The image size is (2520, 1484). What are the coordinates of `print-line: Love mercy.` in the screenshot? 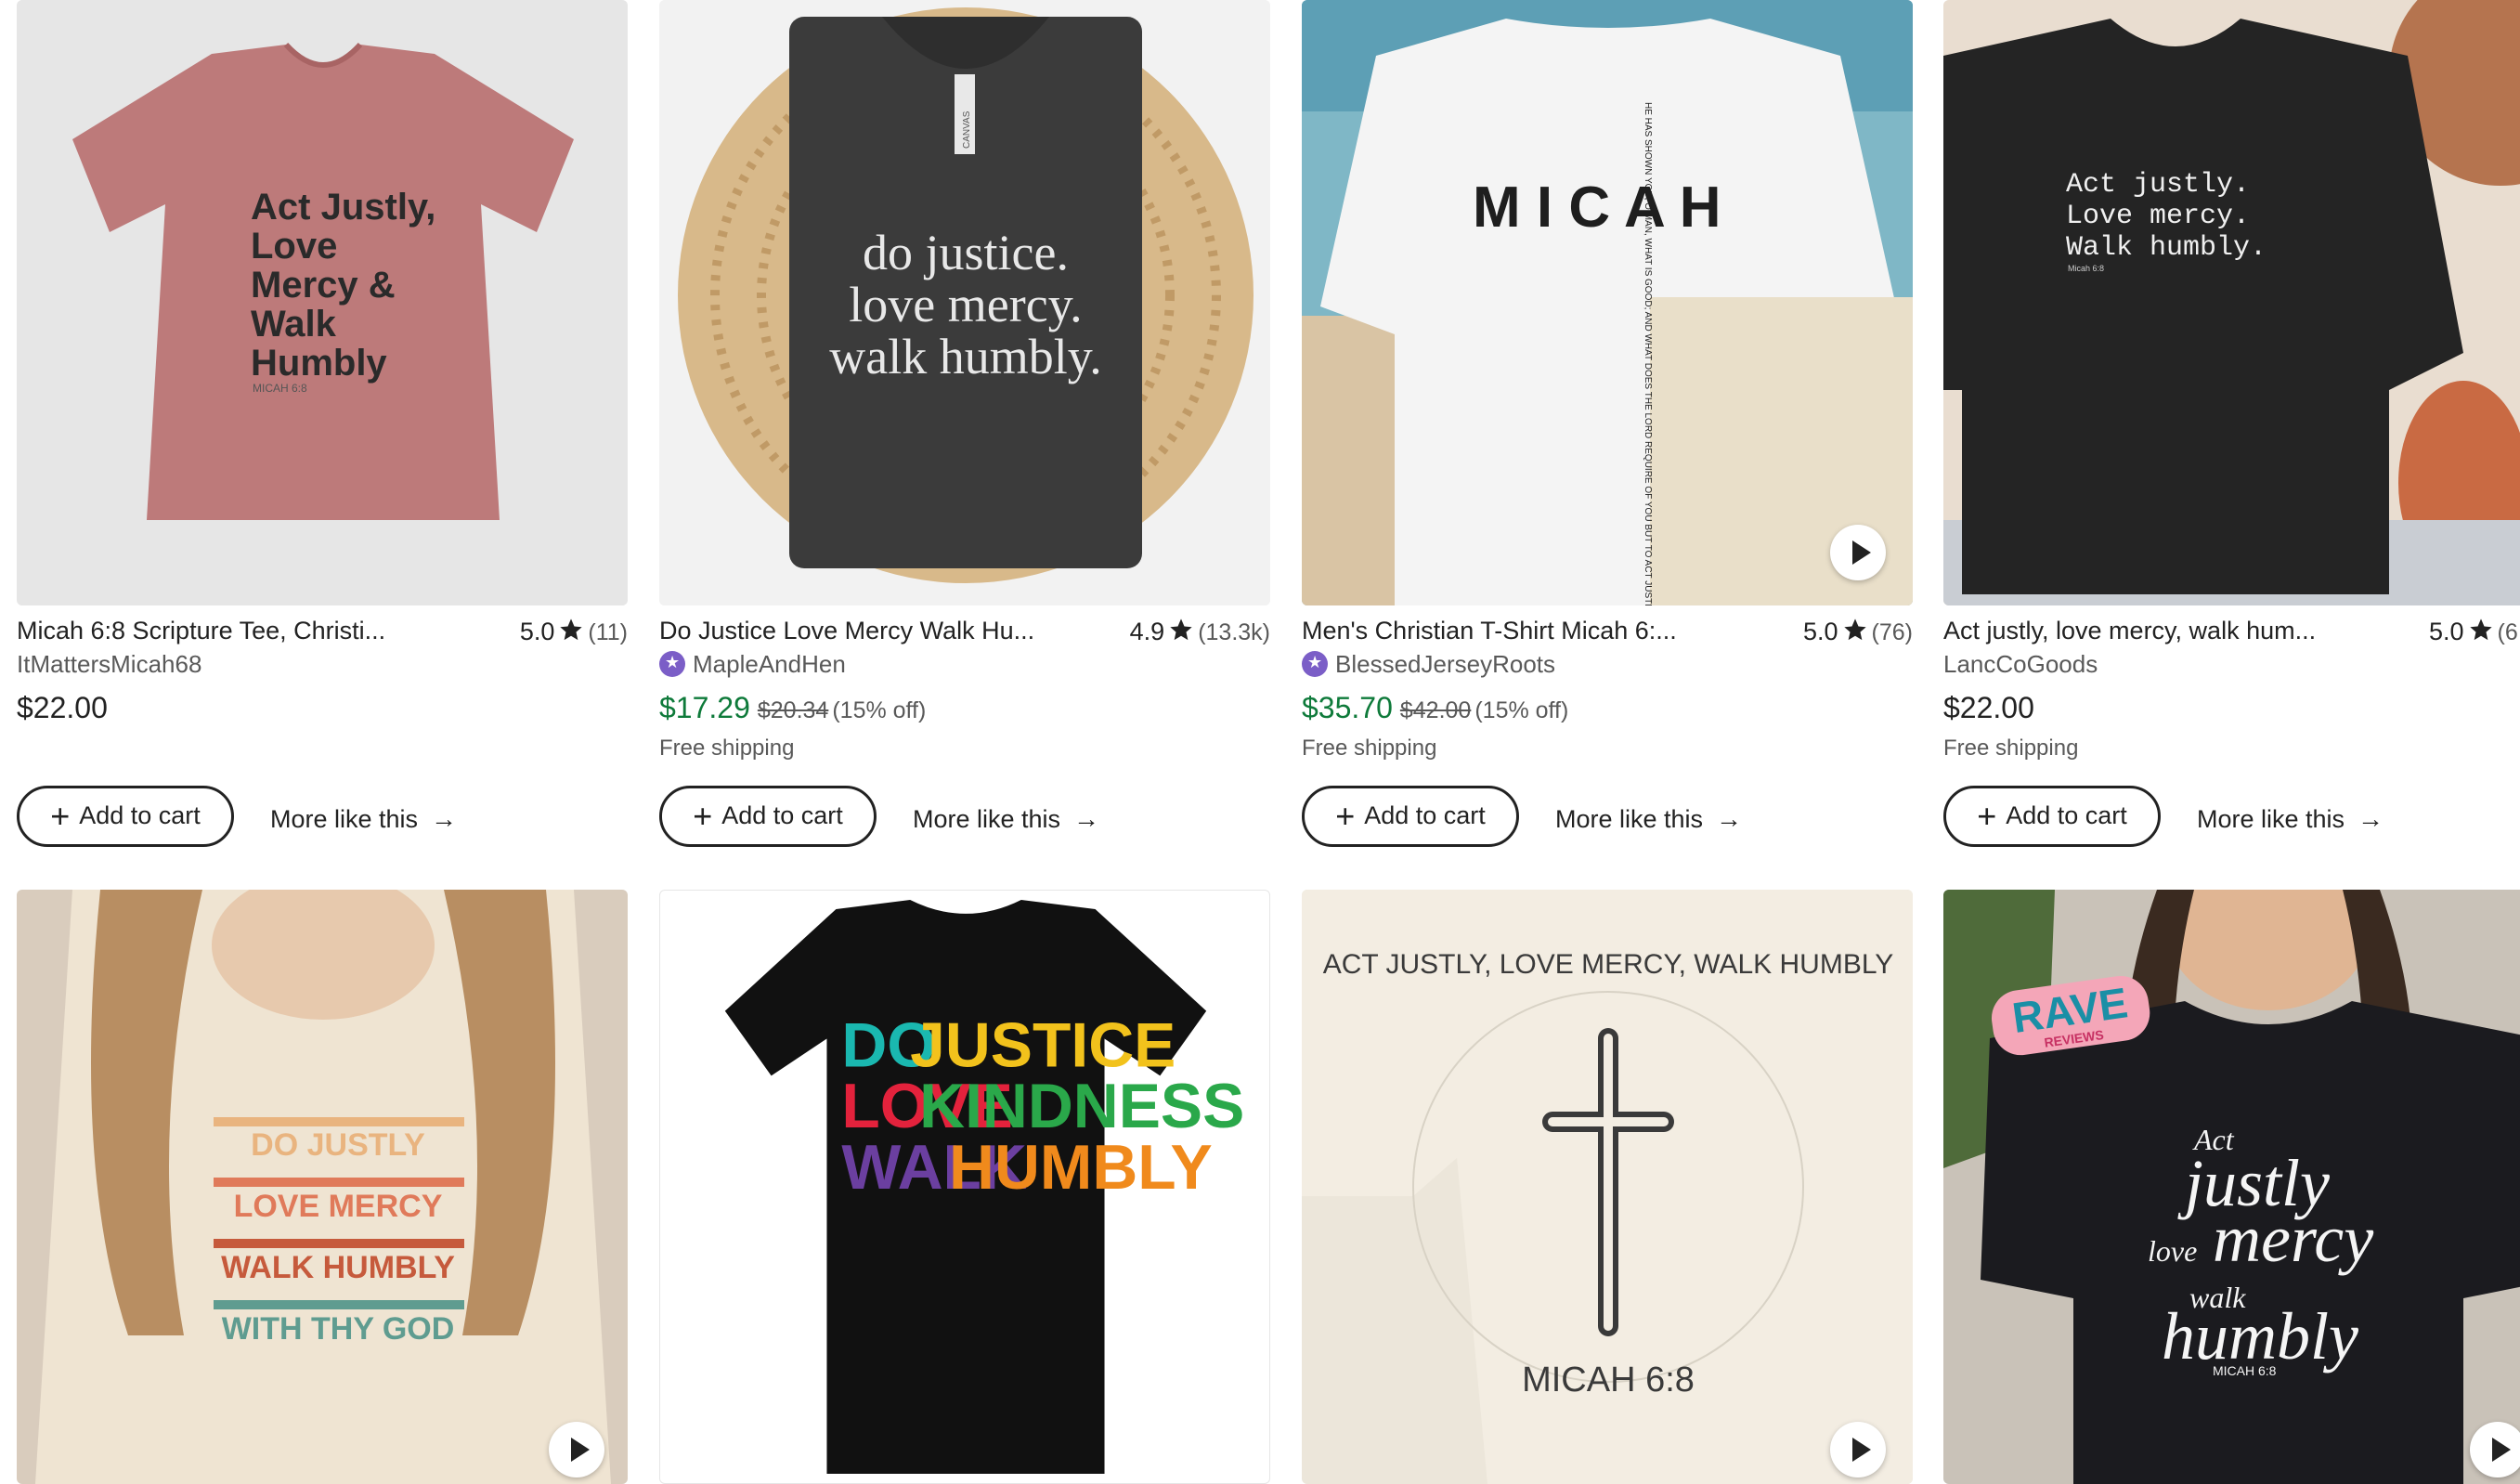 It's located at (2158, 216).